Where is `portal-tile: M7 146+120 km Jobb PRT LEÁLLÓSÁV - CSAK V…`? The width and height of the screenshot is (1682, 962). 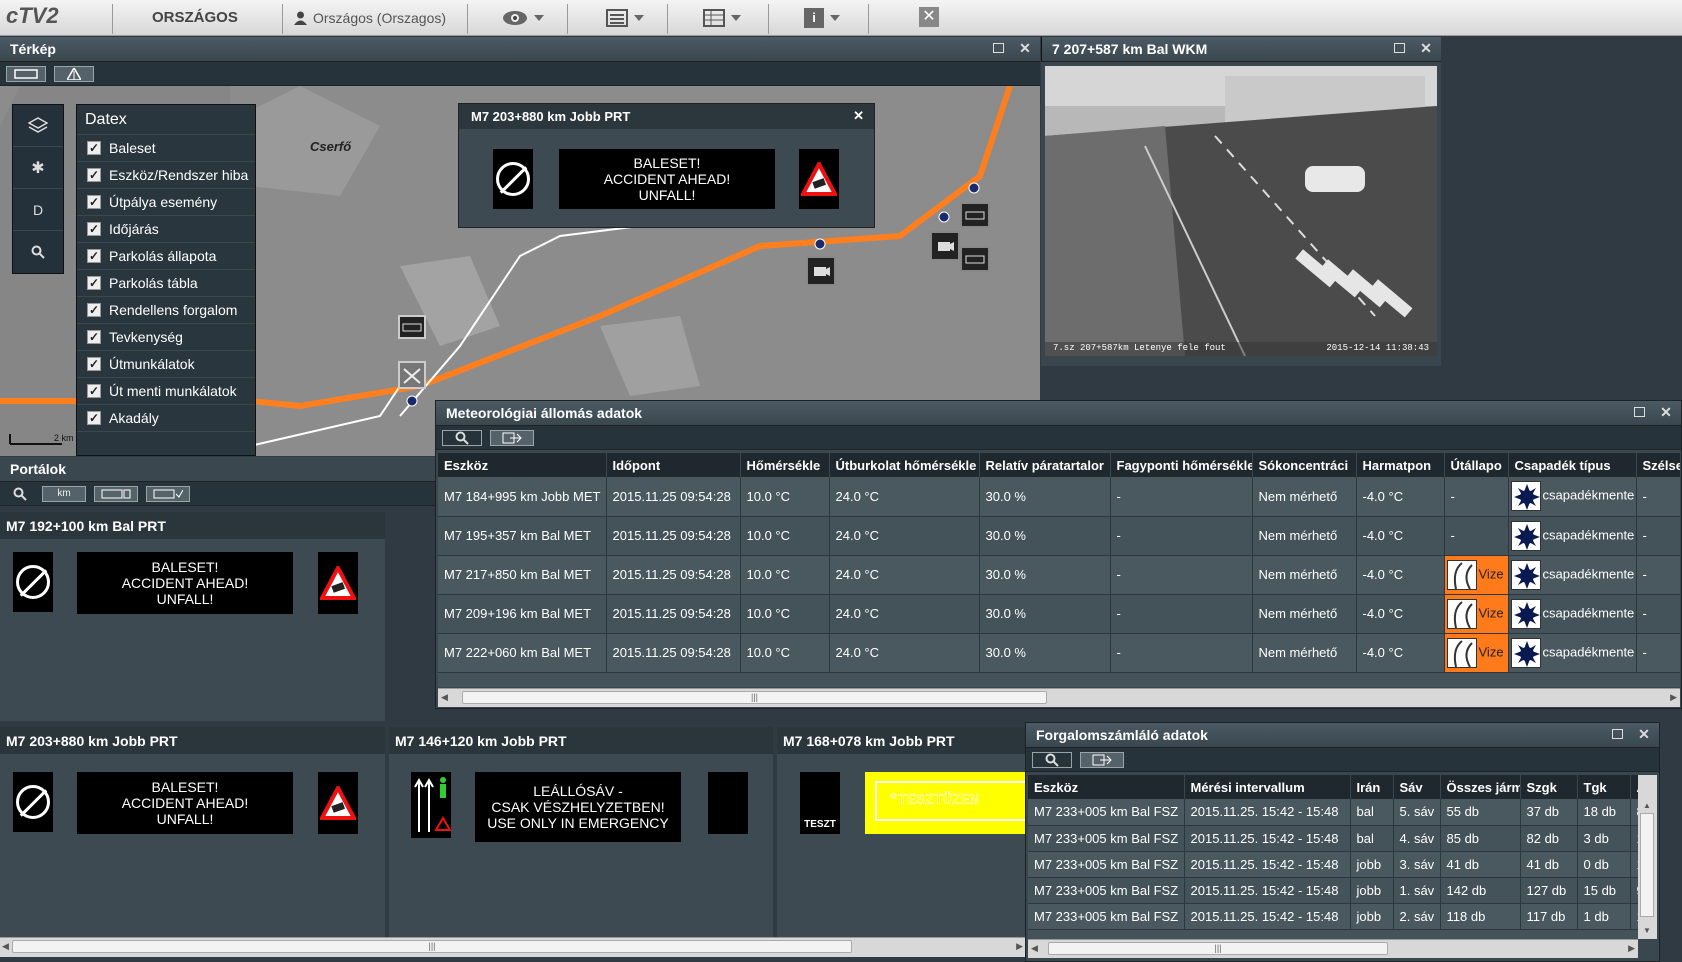 portal-tile: M7 146+120 km Jobb PRT LEÁLLÓSÁV - CSAK V… is located at coordinates (581, 832).